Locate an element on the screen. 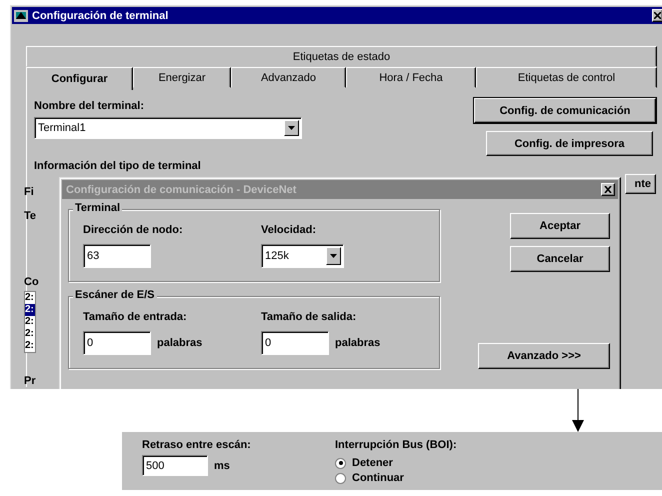 The width and height of the screenshot is (662, 496). arrow is located at coordinates (578, 410).